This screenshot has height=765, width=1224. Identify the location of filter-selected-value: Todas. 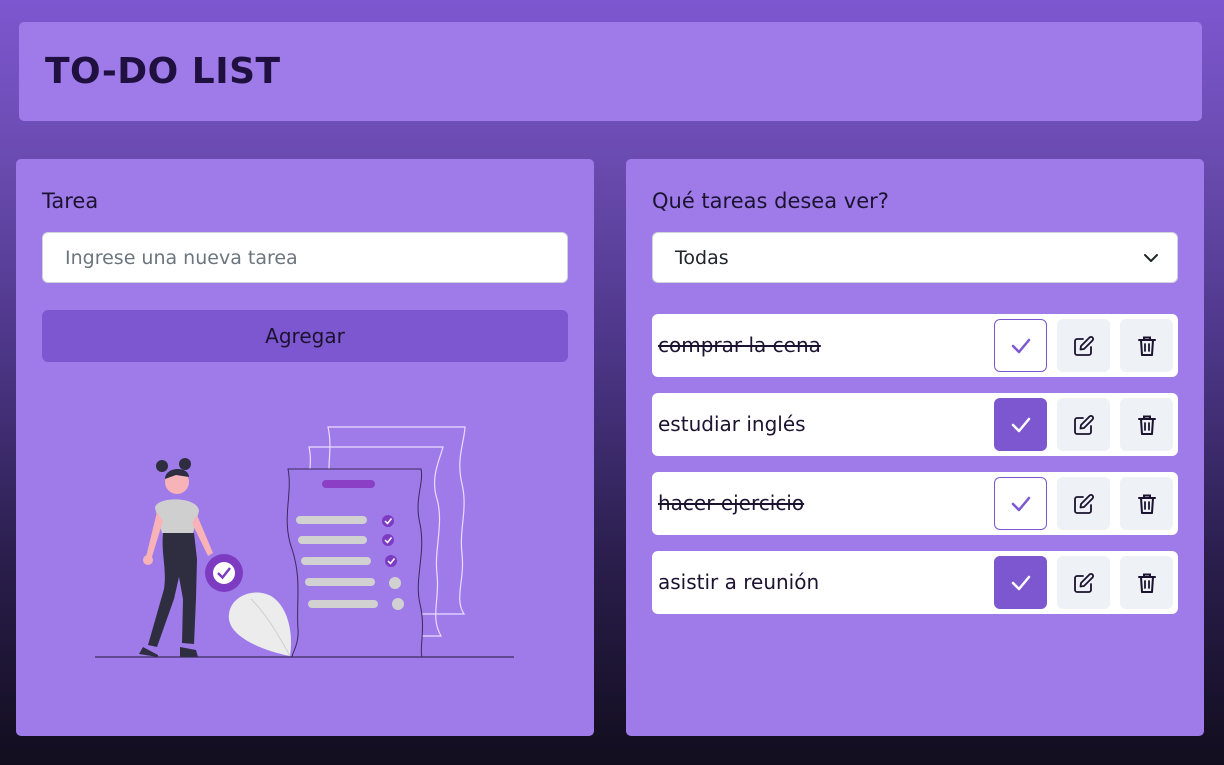
(702, 257).